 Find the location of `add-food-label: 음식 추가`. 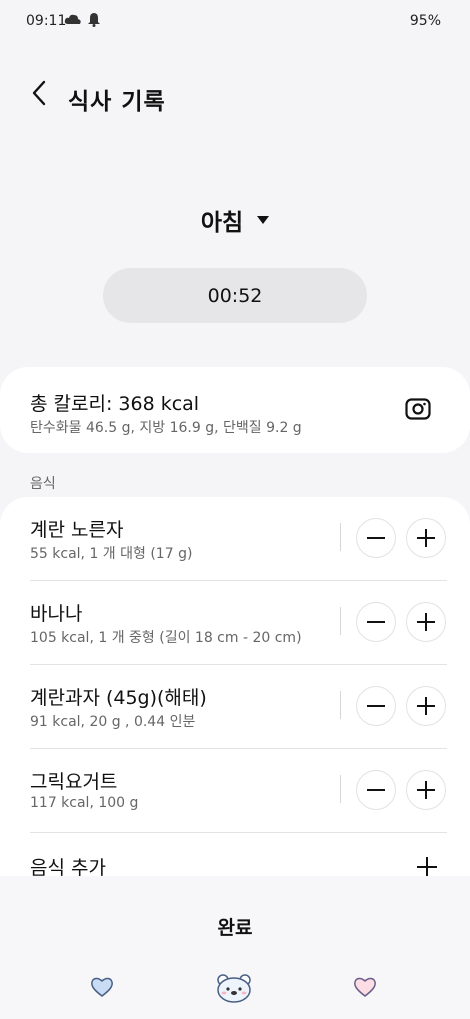

add-food-label: 음식 추가 is located at coordinates (68, 867).